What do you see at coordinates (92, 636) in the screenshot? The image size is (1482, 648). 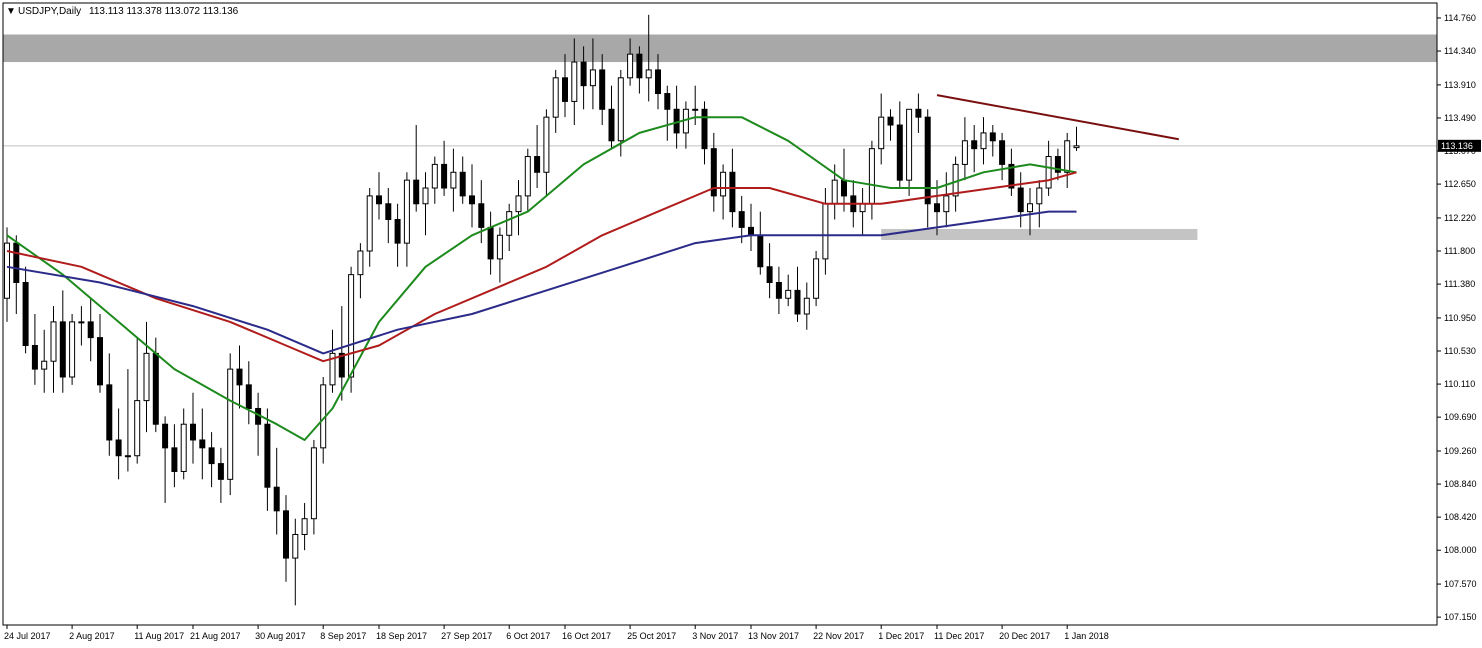 I see `x-tick-label: 2 Aug 2017` at bounding box center [92, 636].